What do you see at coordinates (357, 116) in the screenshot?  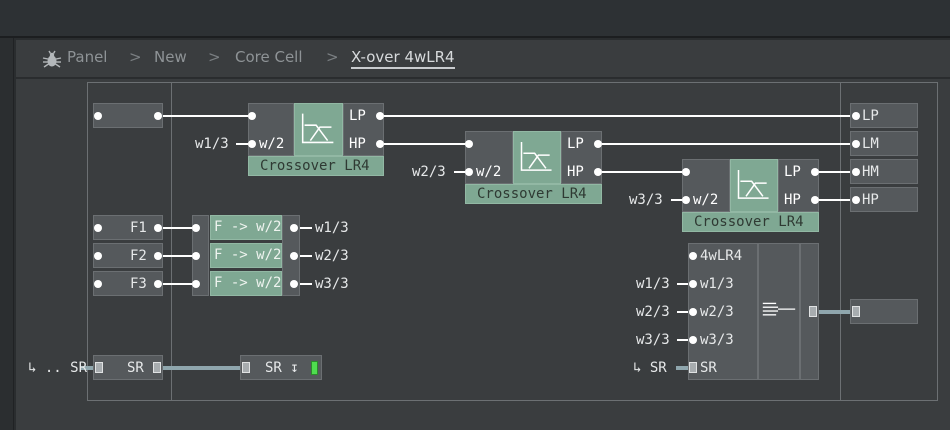 I see `crossover-1-lp-label: LP` at bounding box center [357, 116].